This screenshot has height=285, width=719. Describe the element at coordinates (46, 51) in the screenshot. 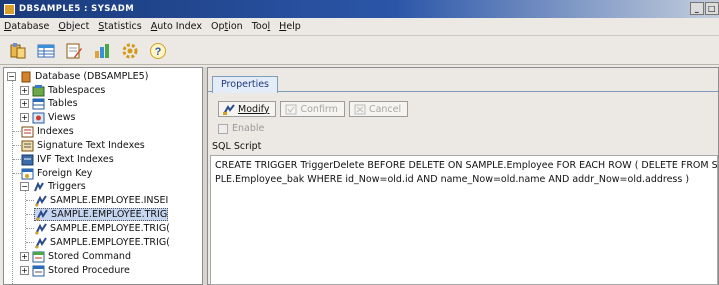

I see `table-icon` at that location.